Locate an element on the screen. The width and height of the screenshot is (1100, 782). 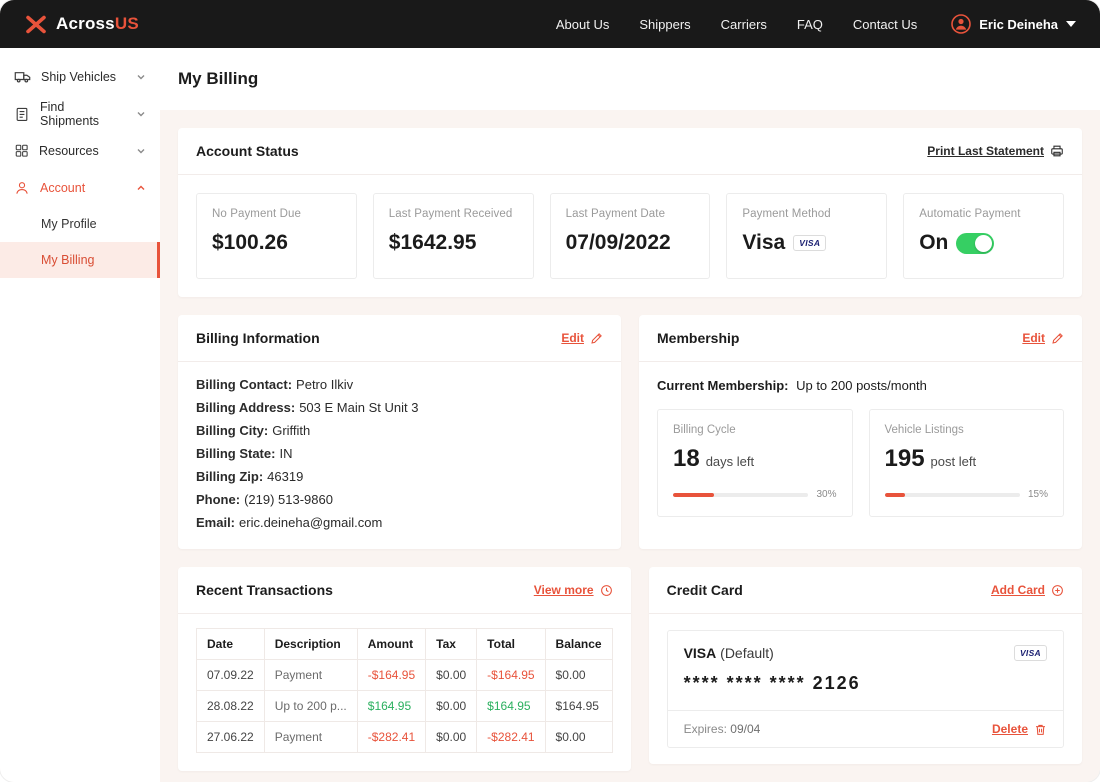
user-name: Eric Deineha is located at coordinates (1018, 24).